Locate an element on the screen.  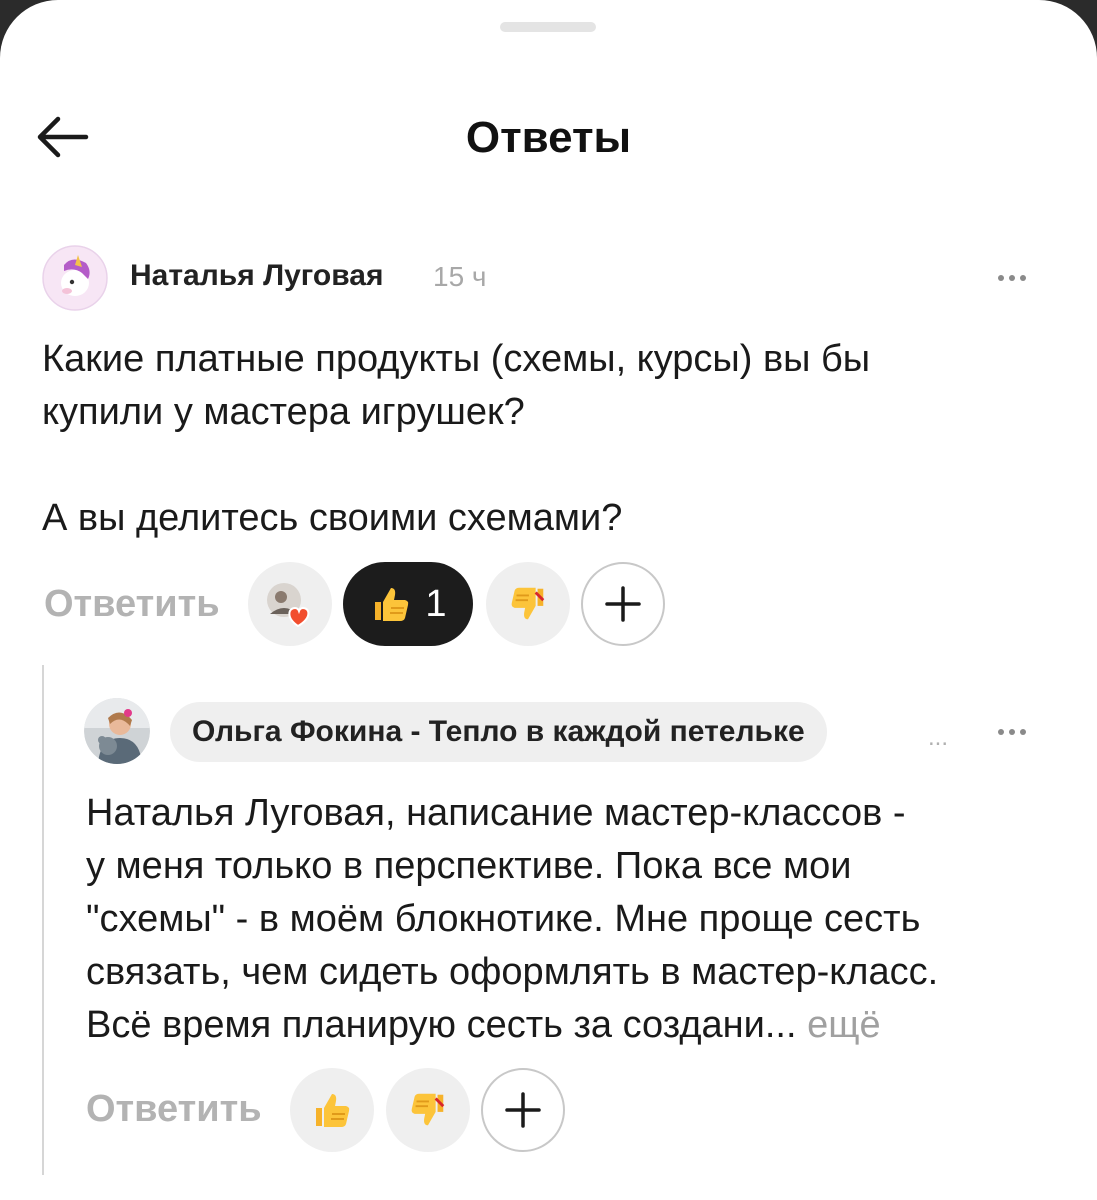
post-author-avatar is located at coordinates (75, 278).